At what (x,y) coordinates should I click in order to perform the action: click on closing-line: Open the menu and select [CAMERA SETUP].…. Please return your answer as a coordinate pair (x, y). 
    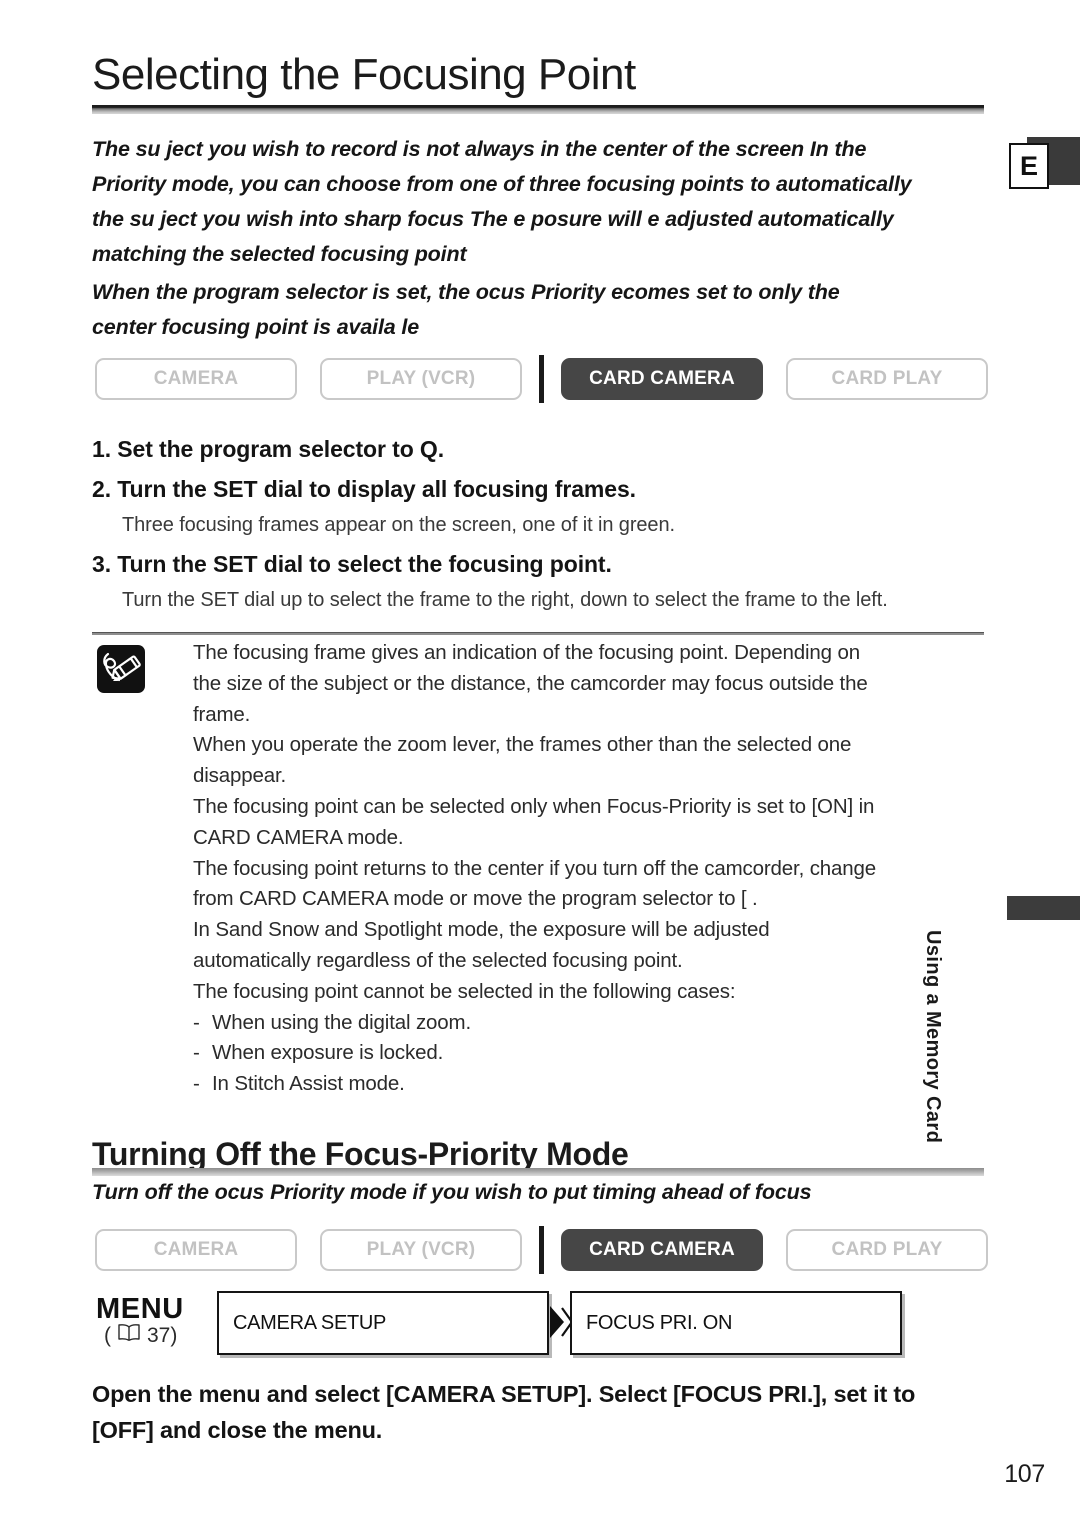
    Looking at the image, I should click on (504, 1394).